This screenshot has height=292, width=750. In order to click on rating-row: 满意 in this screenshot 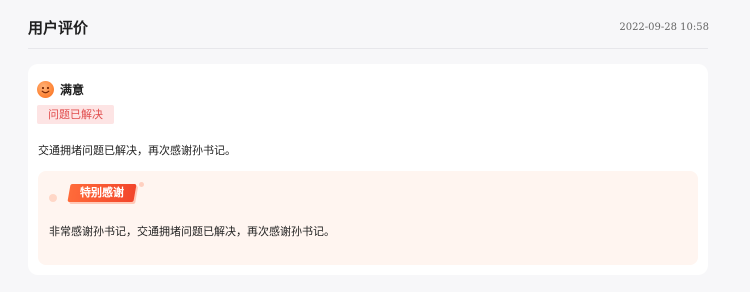, I will do `click(60, 89)`.